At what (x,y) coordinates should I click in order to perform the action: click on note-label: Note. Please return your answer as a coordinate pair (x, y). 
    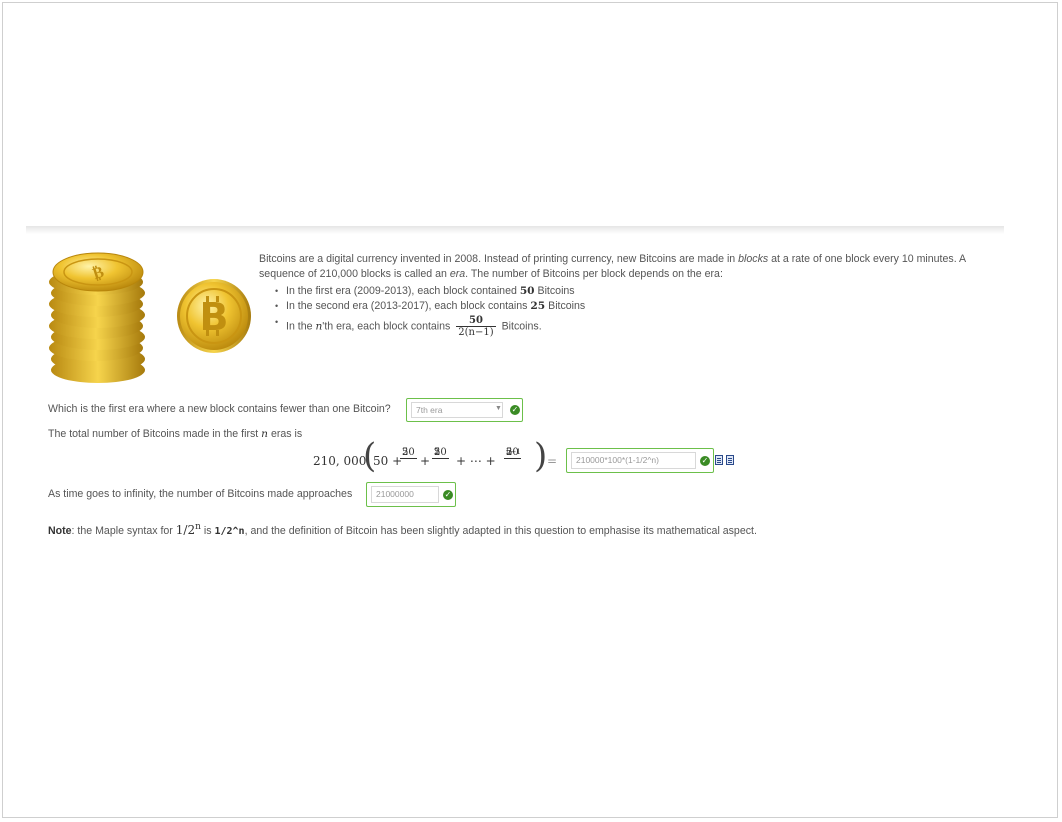
    Looking at the image, I should click on (60, 531).